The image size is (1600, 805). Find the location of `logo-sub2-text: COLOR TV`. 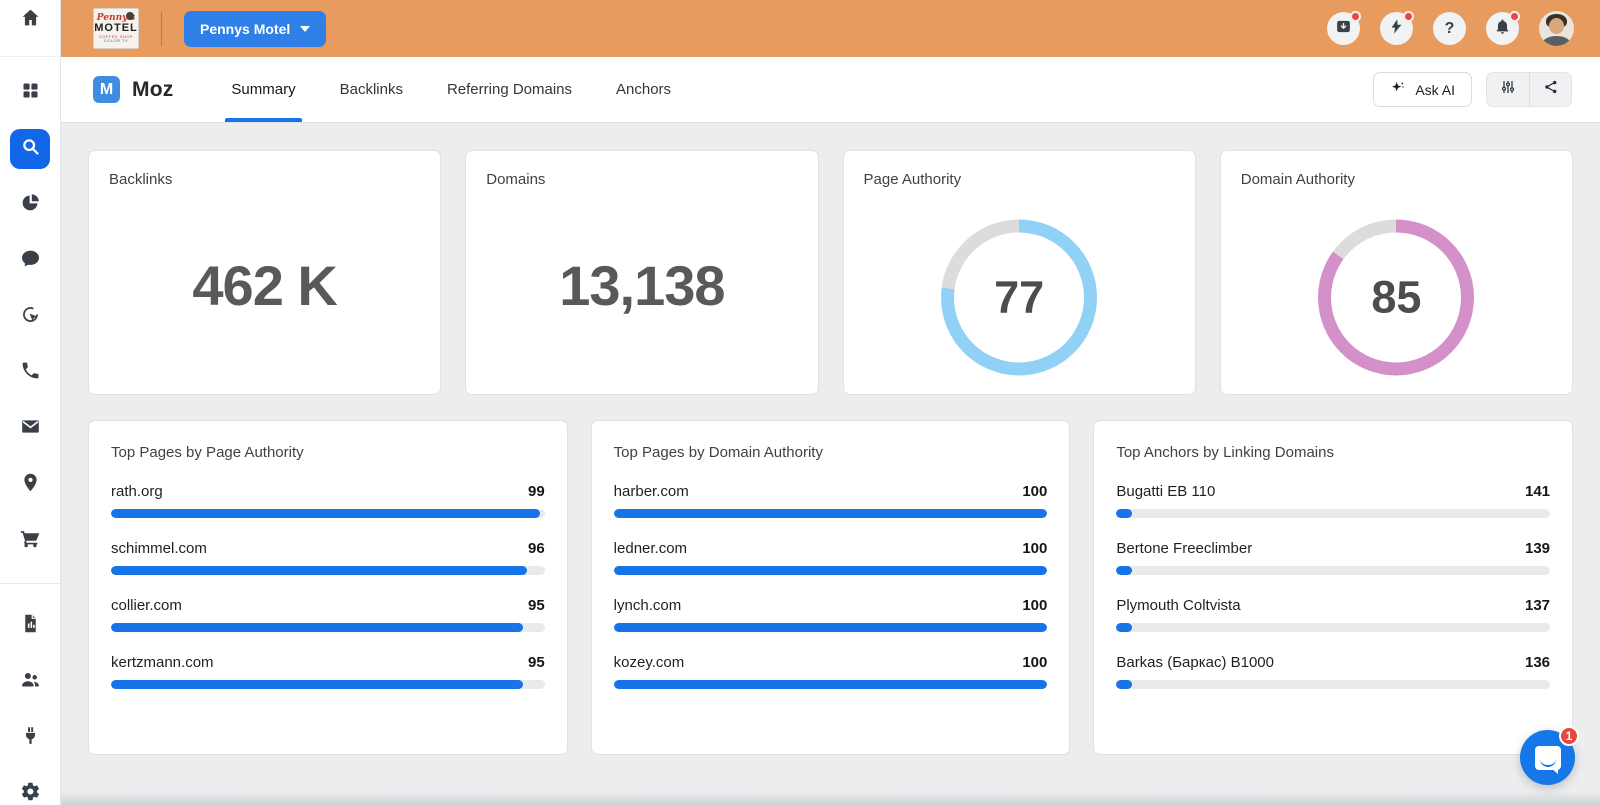

logo-sub2-text: COLOR TV is located at coordinates (116, 40).